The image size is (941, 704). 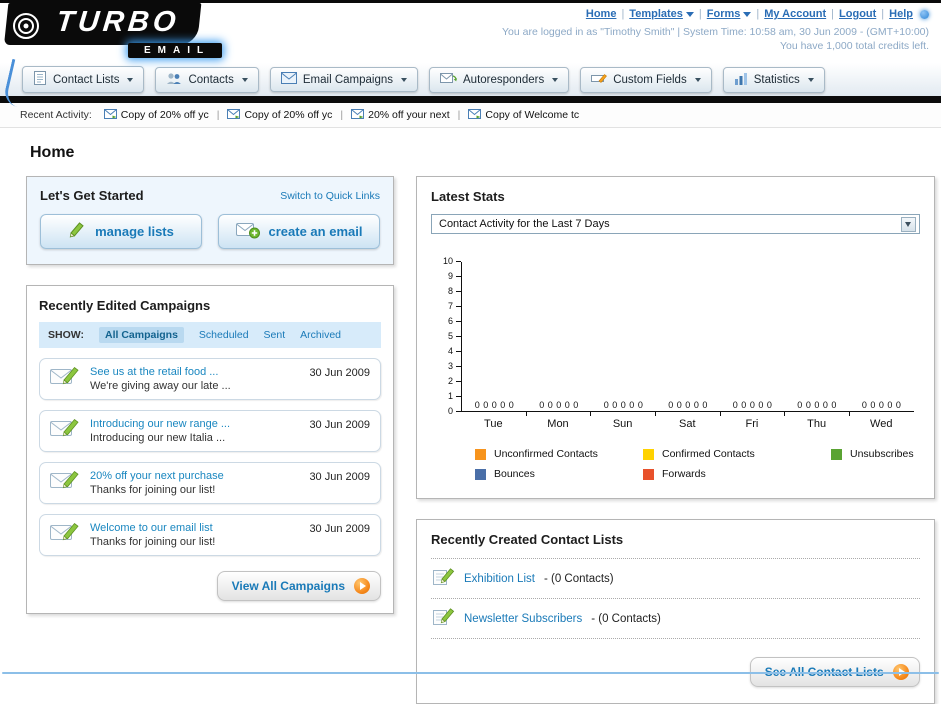 I want to click on app-logo: TURBO EMAIL, so click(x=140, y=32).